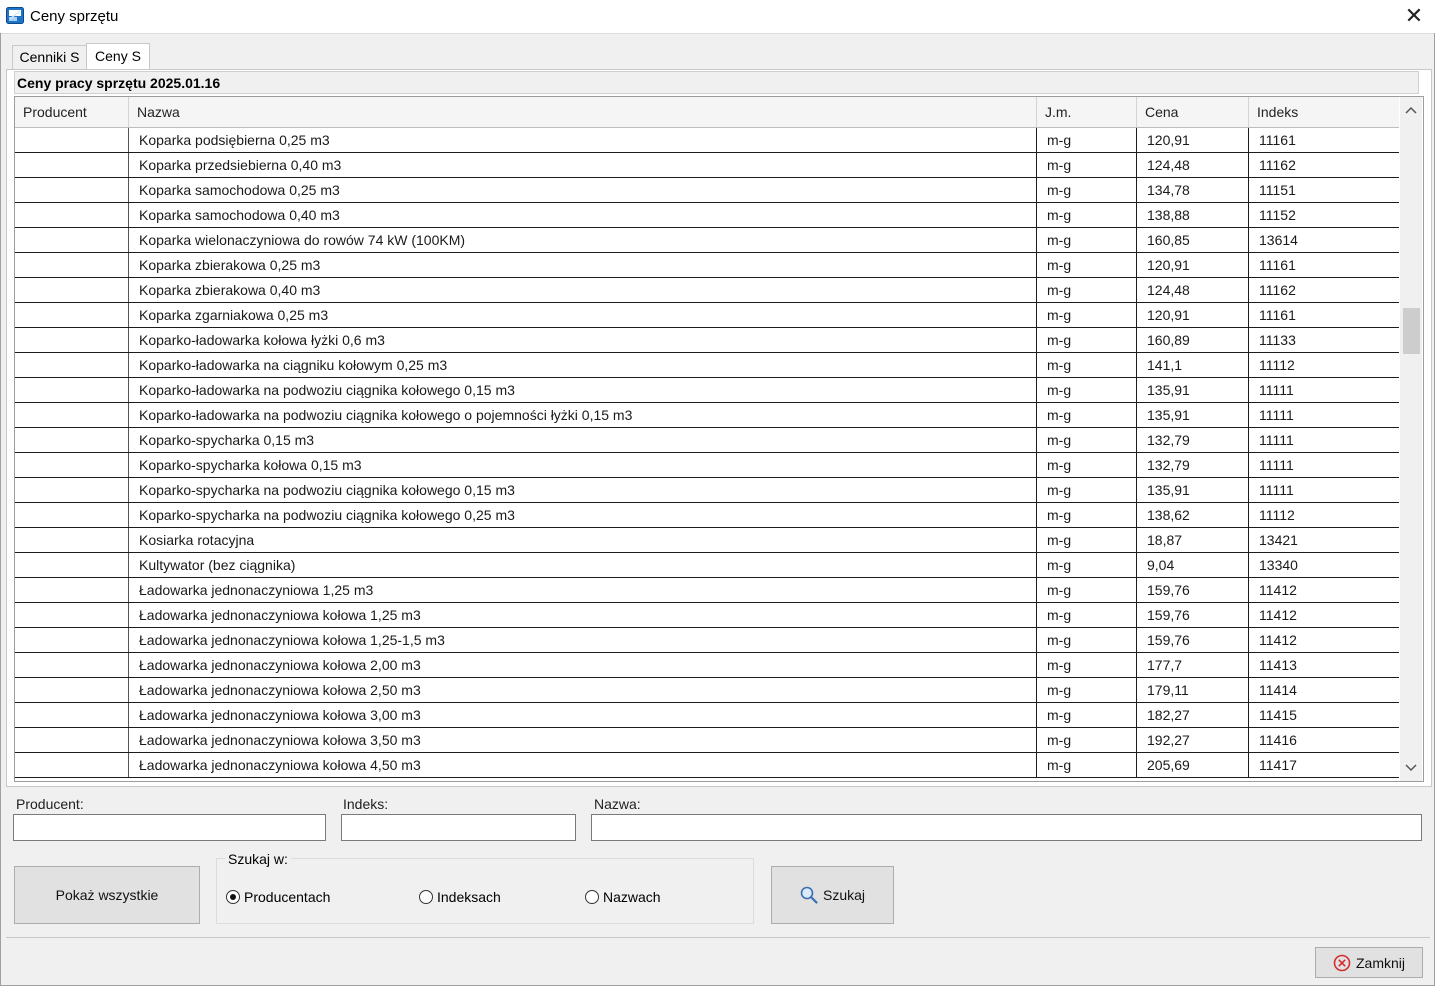  What do you see at coordinates (1411, 331) in the screenshot?
I see `scrollbar-thumb` at bounding box center [1411, 331].